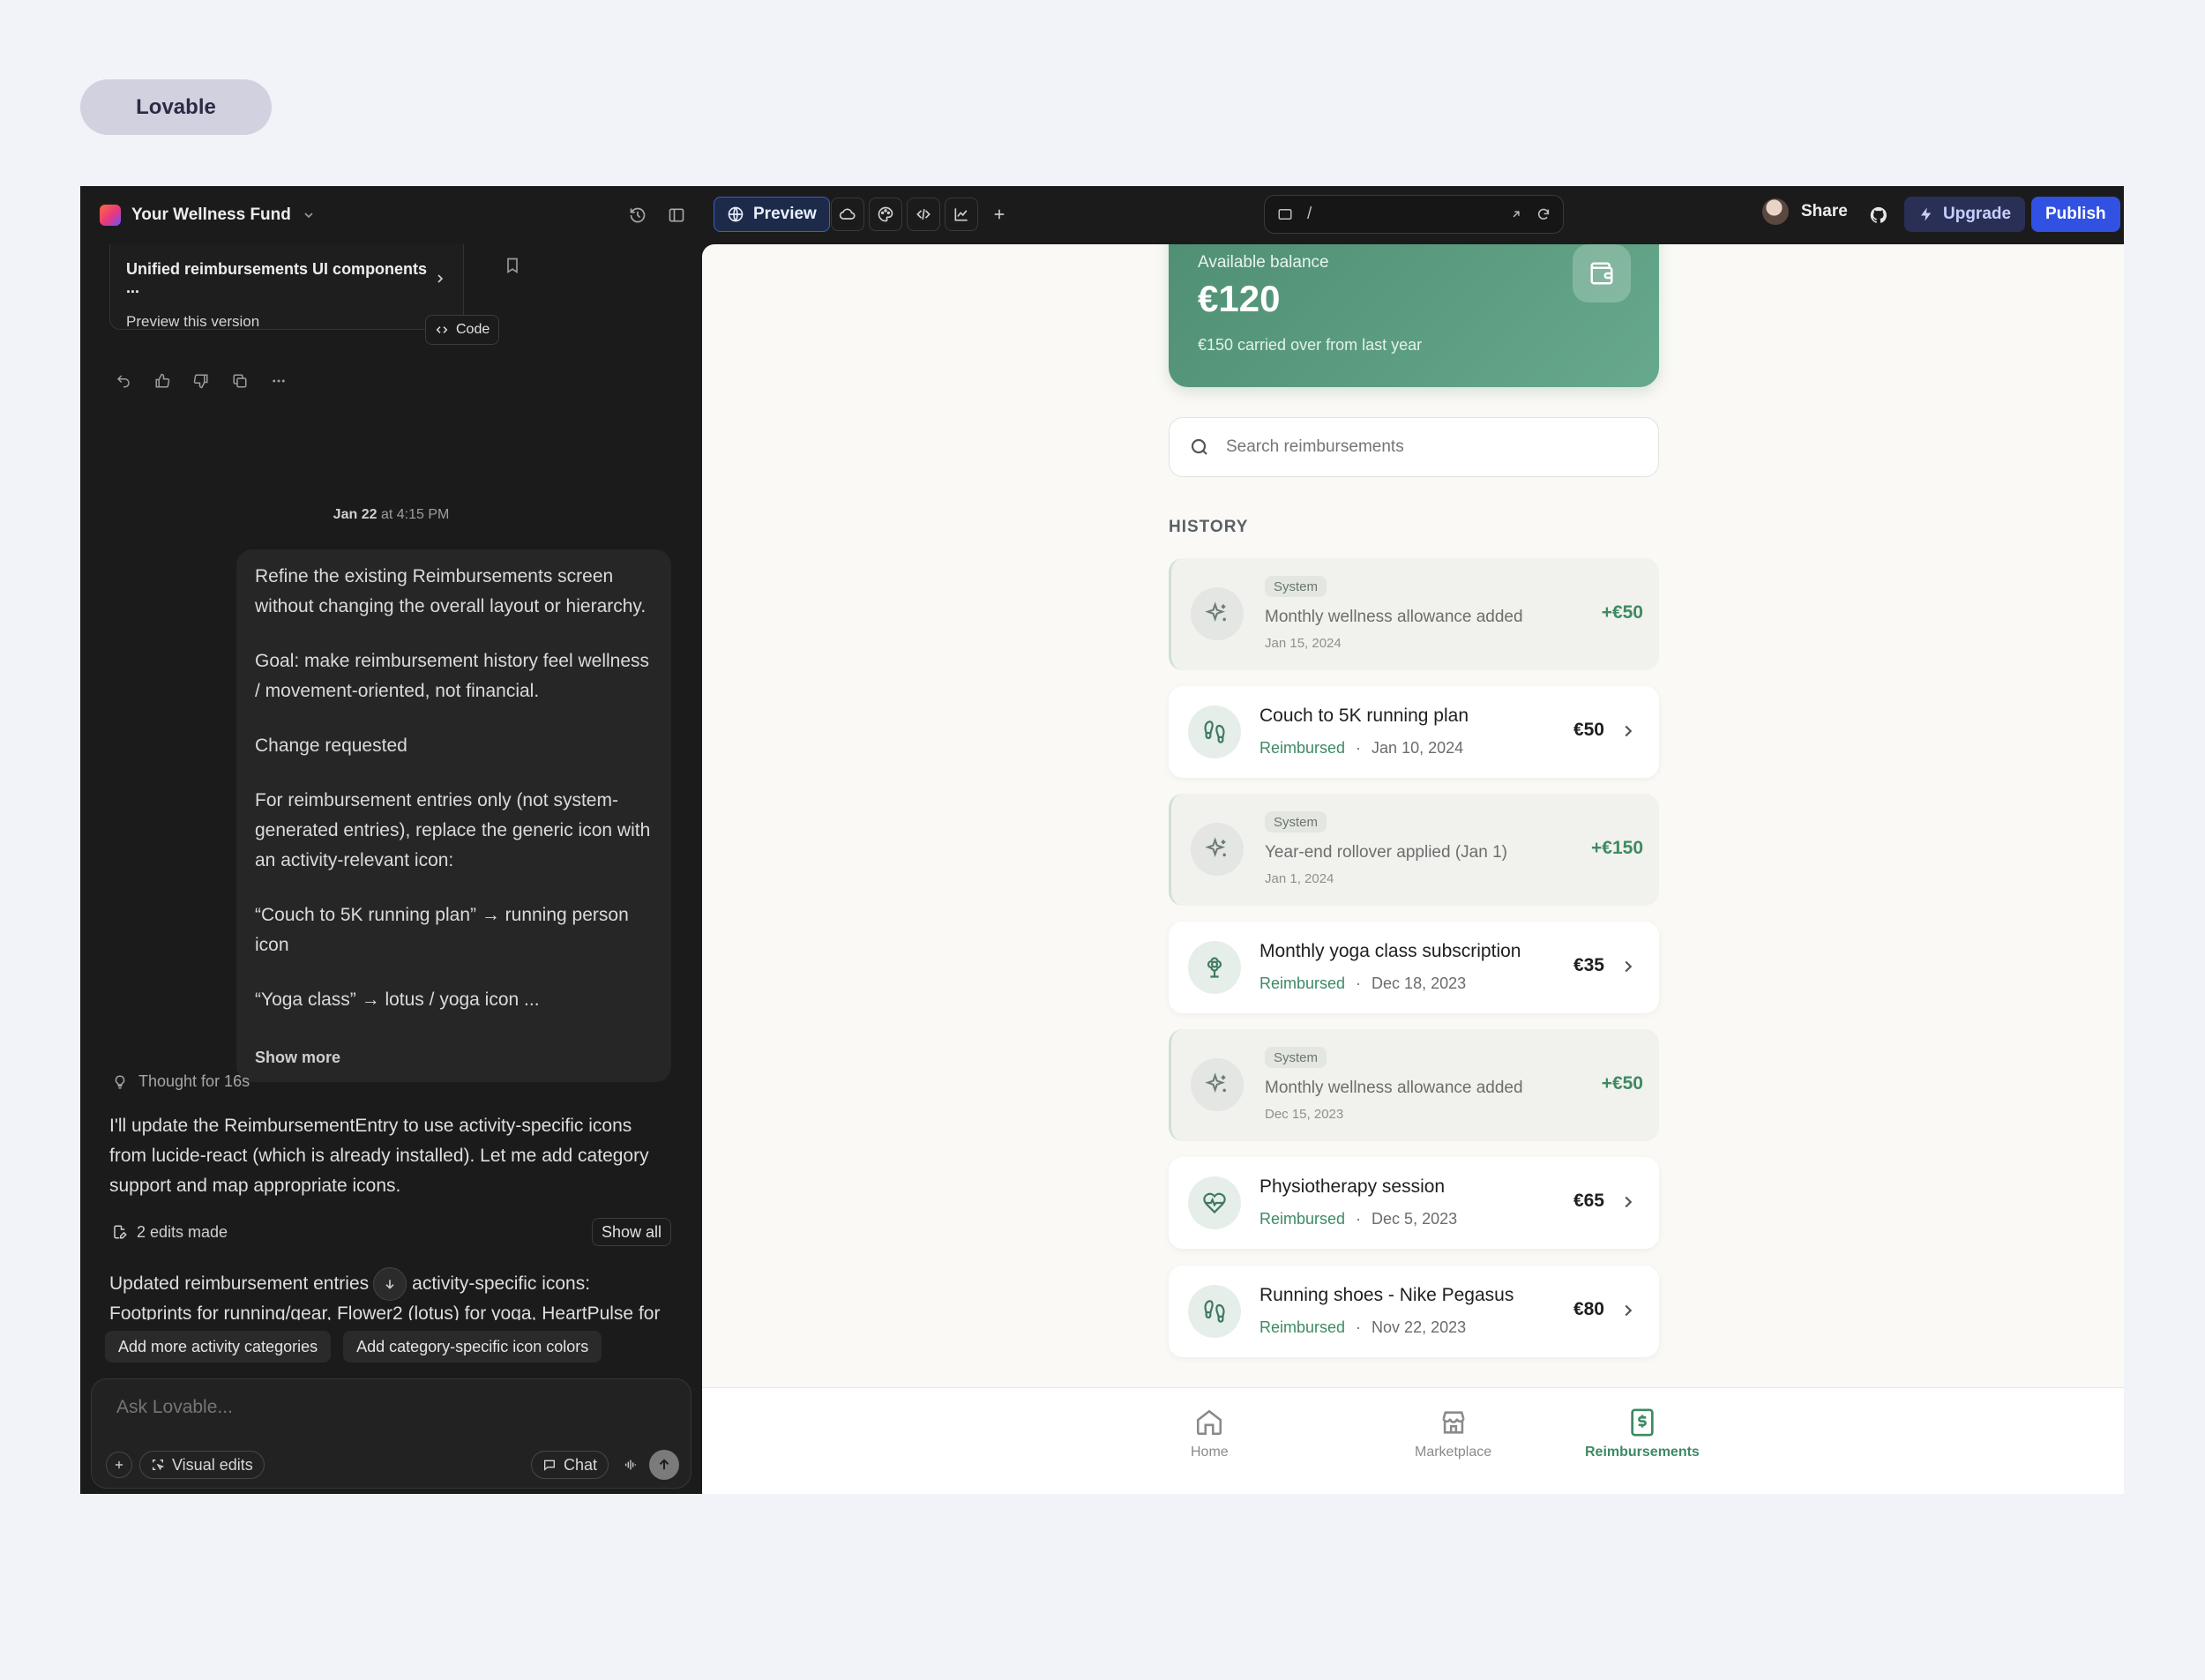 This screenshot has width=2205, height=1680. I want to click on url-bar: /, so click(1414, 214).